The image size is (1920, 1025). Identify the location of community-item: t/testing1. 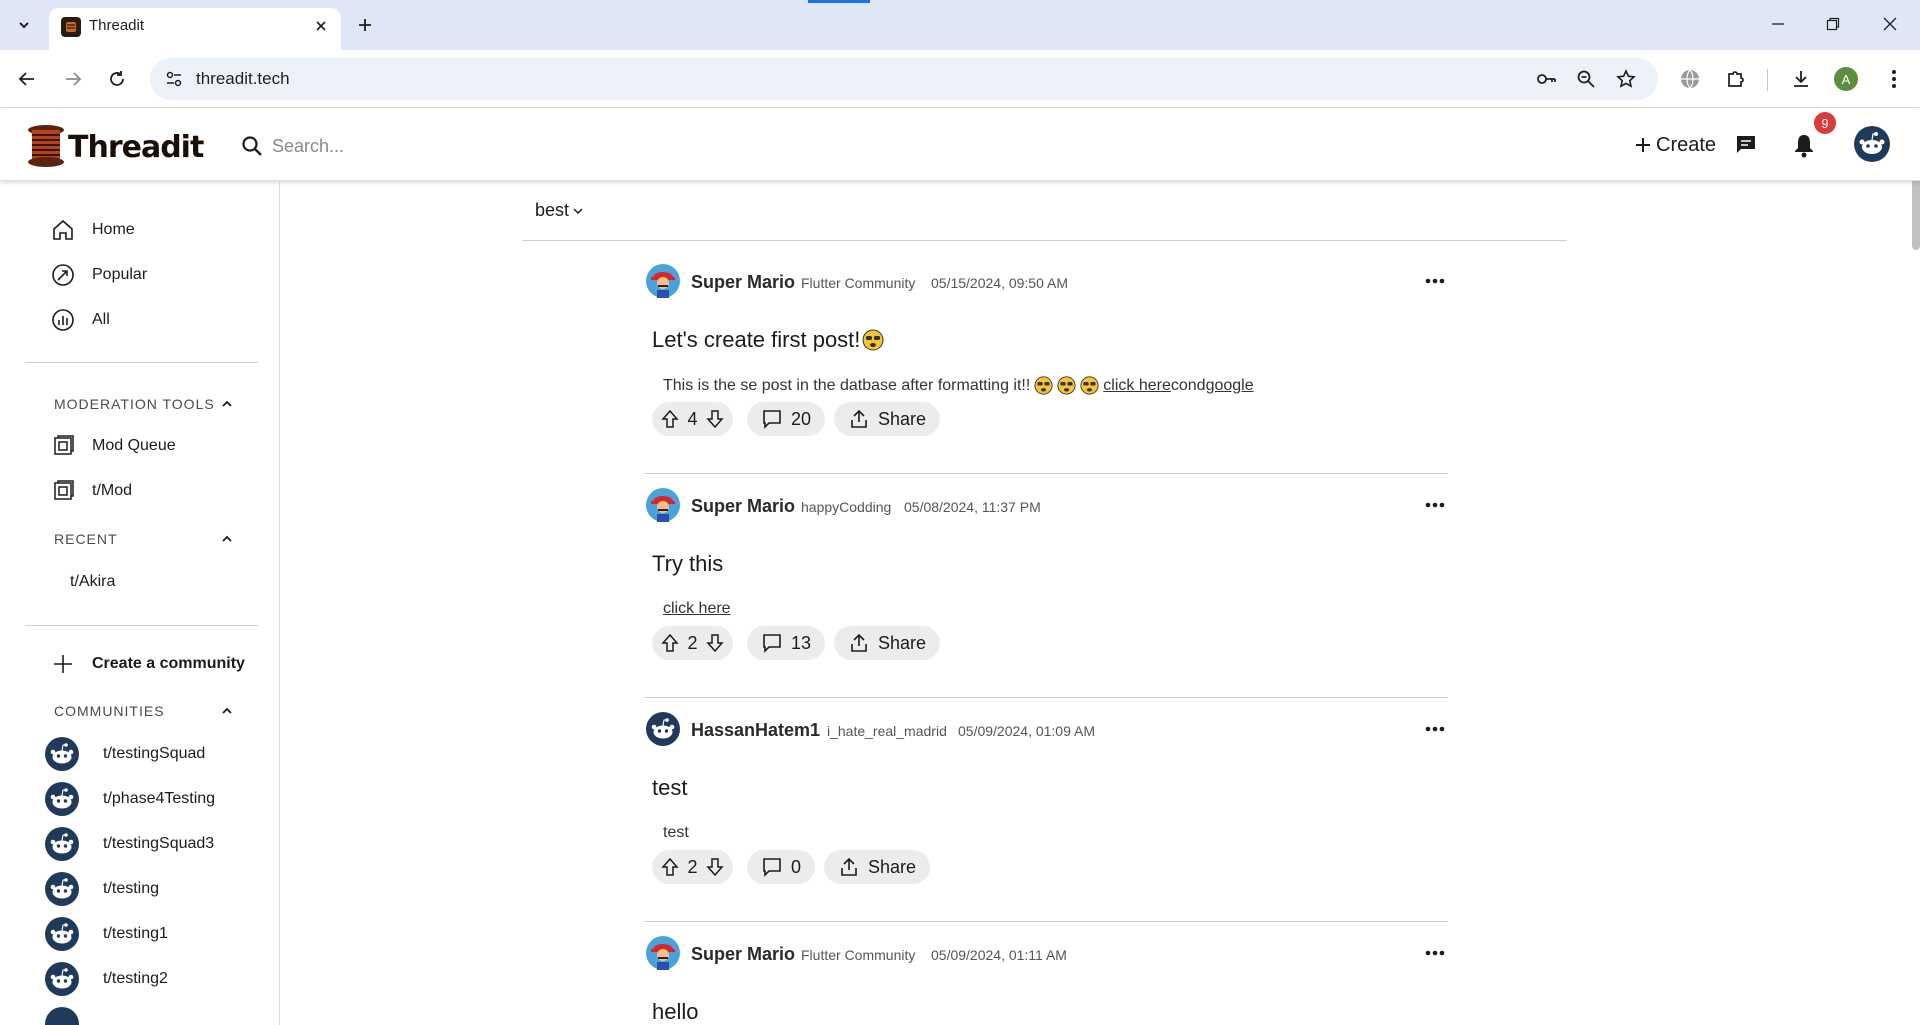
(106, 934).